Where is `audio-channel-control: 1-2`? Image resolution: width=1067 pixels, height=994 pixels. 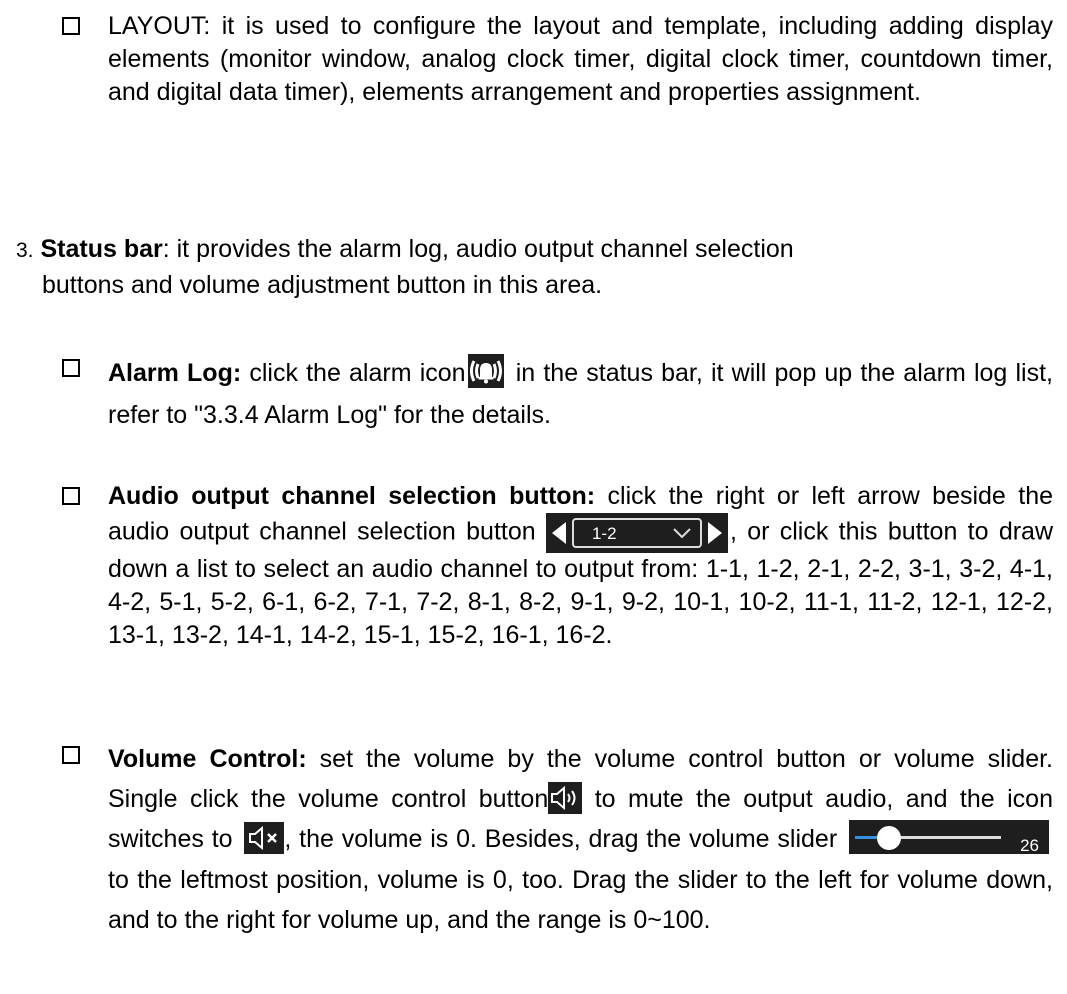 audio-channel-control: 1-2 is located at coordinates (636, 533).